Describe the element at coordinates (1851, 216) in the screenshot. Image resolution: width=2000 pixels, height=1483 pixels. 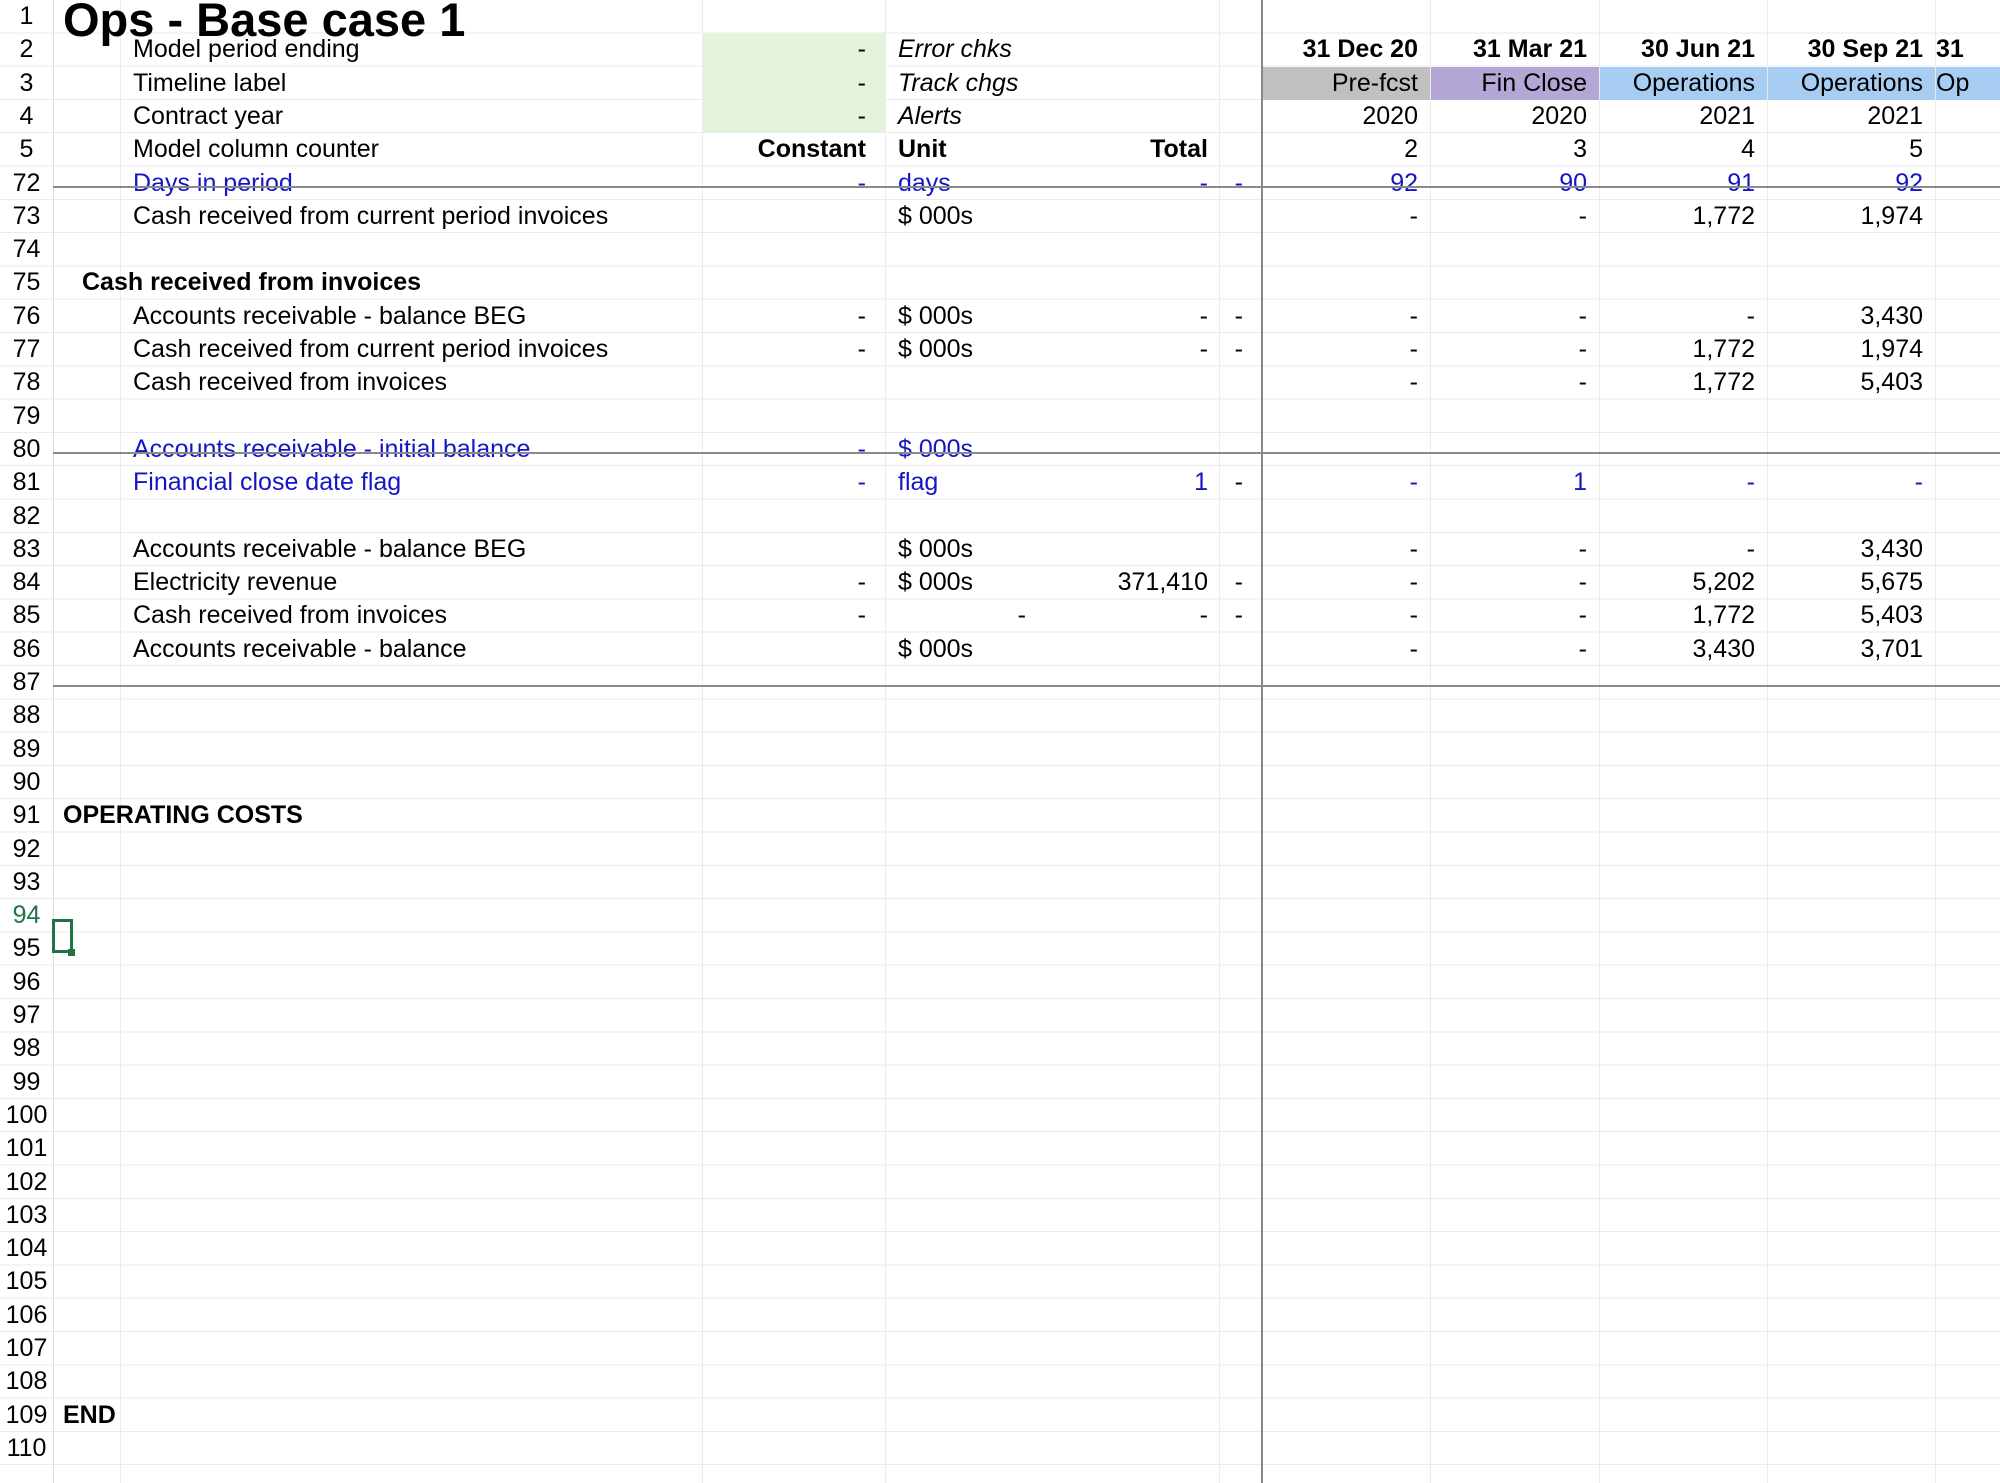
I see `cell-k-row-73: 1,974` at that location.